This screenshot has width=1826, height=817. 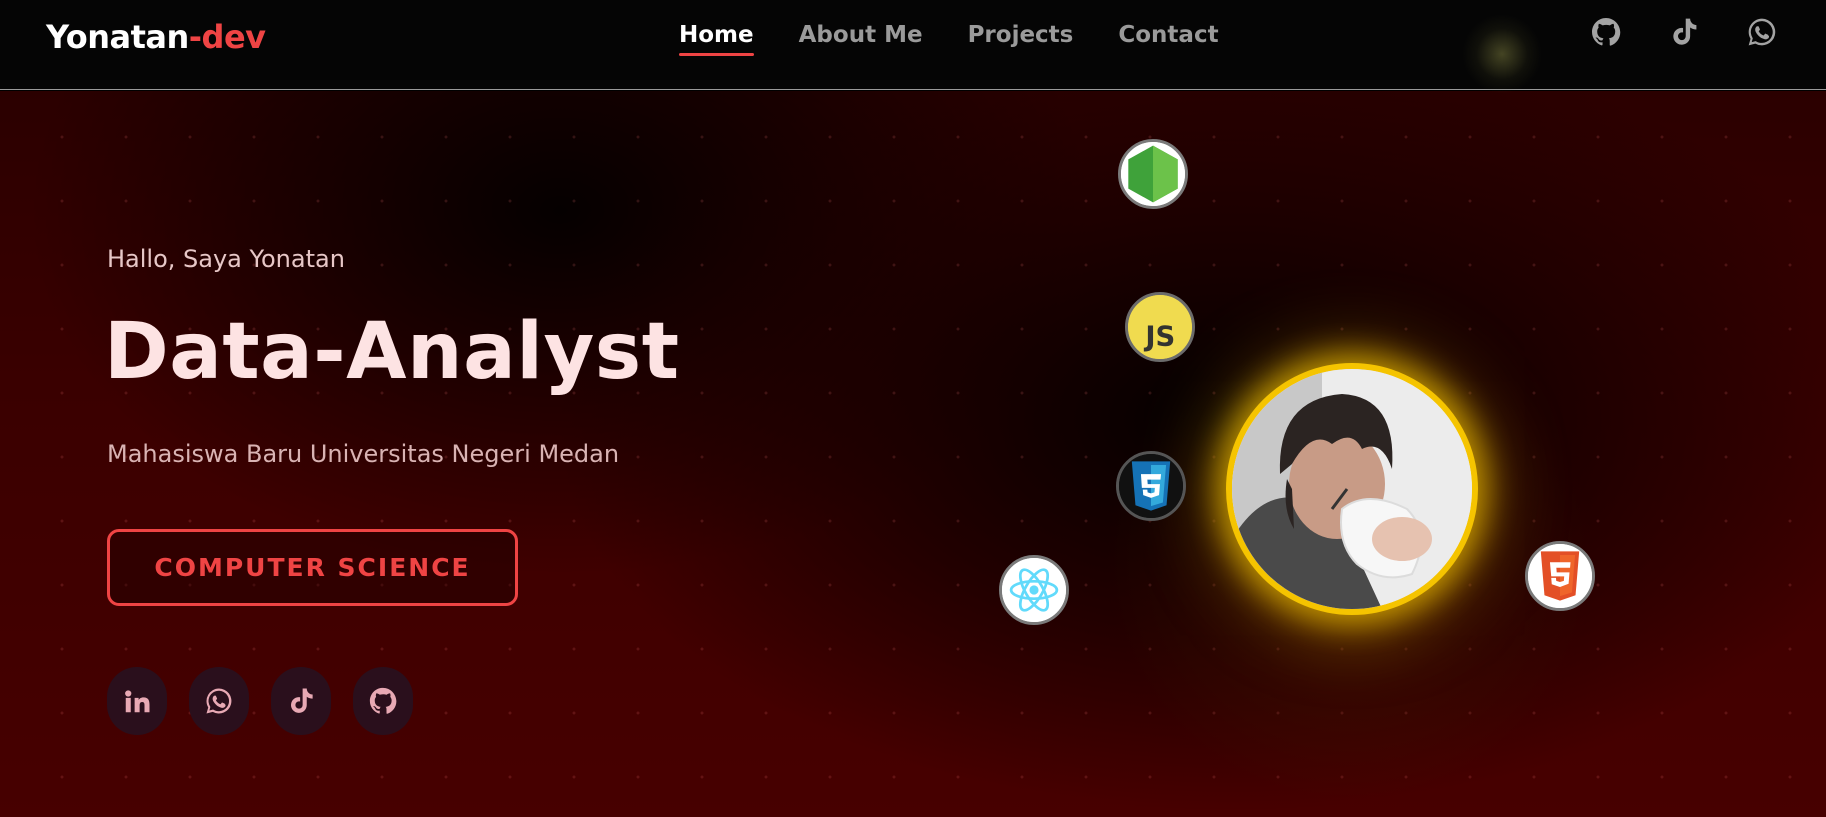 I want to click on profile-photo, so click(x=1352, y=489).